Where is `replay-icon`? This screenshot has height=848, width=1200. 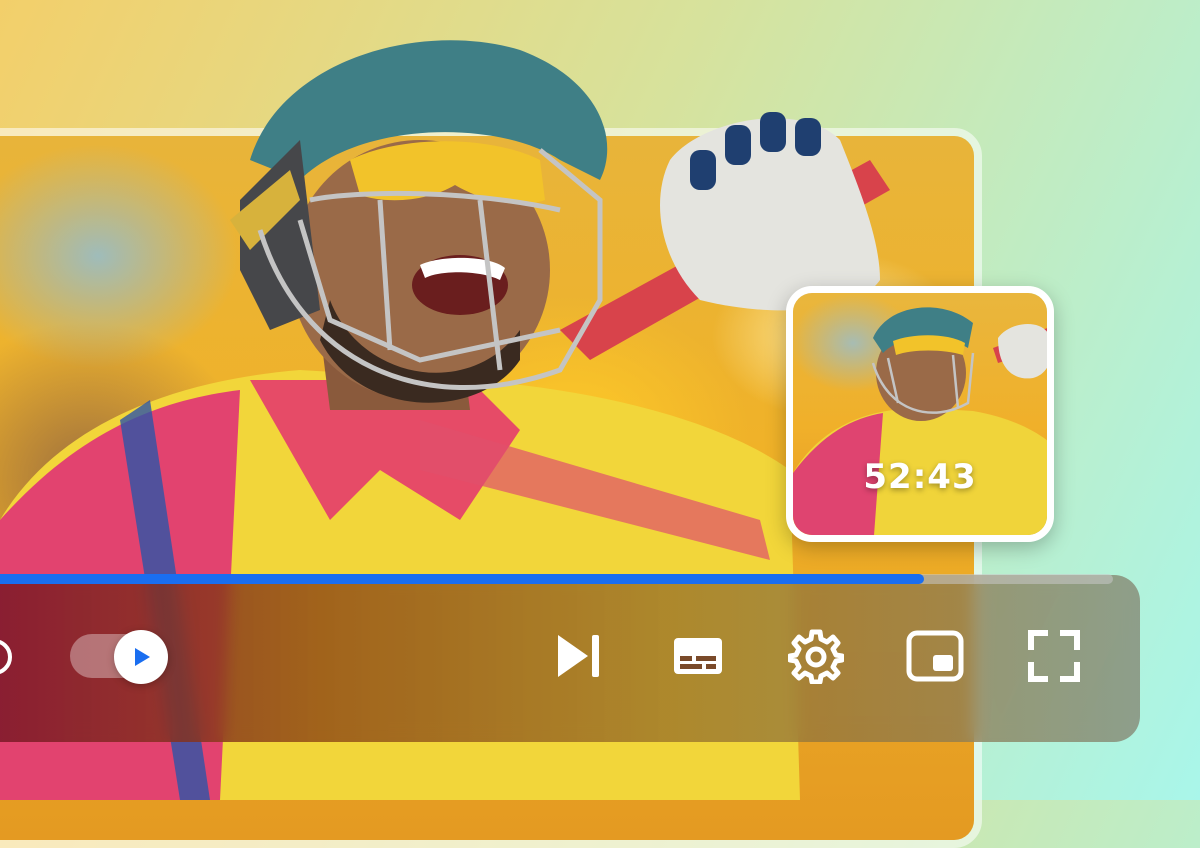
replay-icon is located at coordinates (6, 657).